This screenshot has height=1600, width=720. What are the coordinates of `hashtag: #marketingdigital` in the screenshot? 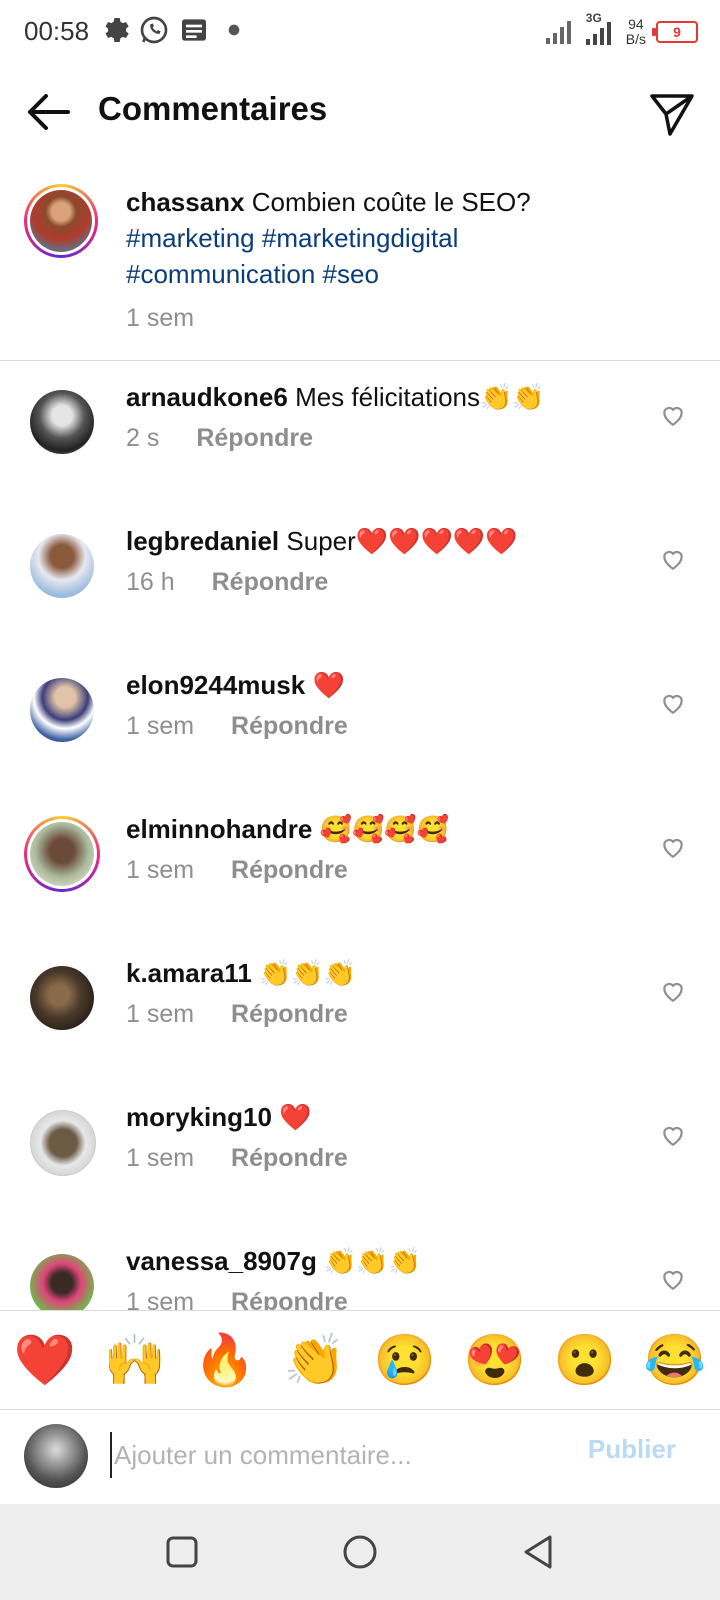 It's located at (360, 238).